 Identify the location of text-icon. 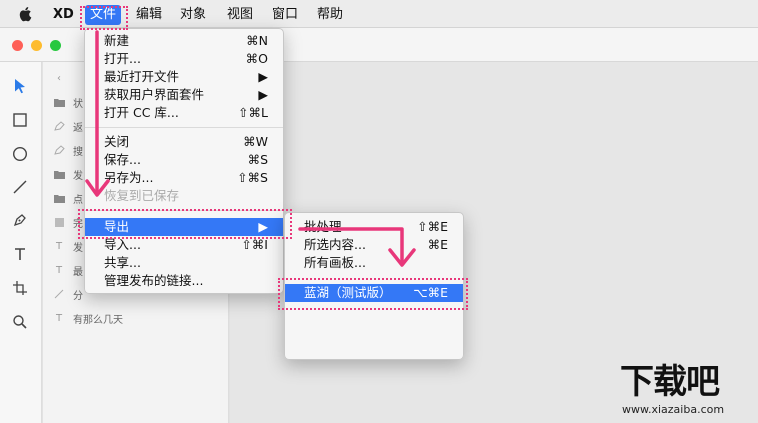
(20, 254).